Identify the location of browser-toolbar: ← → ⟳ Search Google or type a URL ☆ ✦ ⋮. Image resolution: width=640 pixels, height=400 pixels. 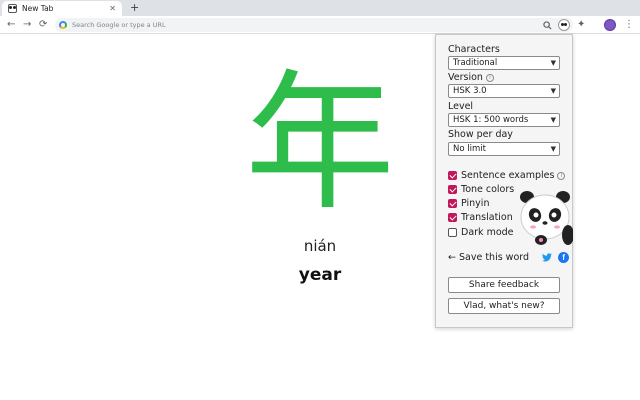
(320, 25).